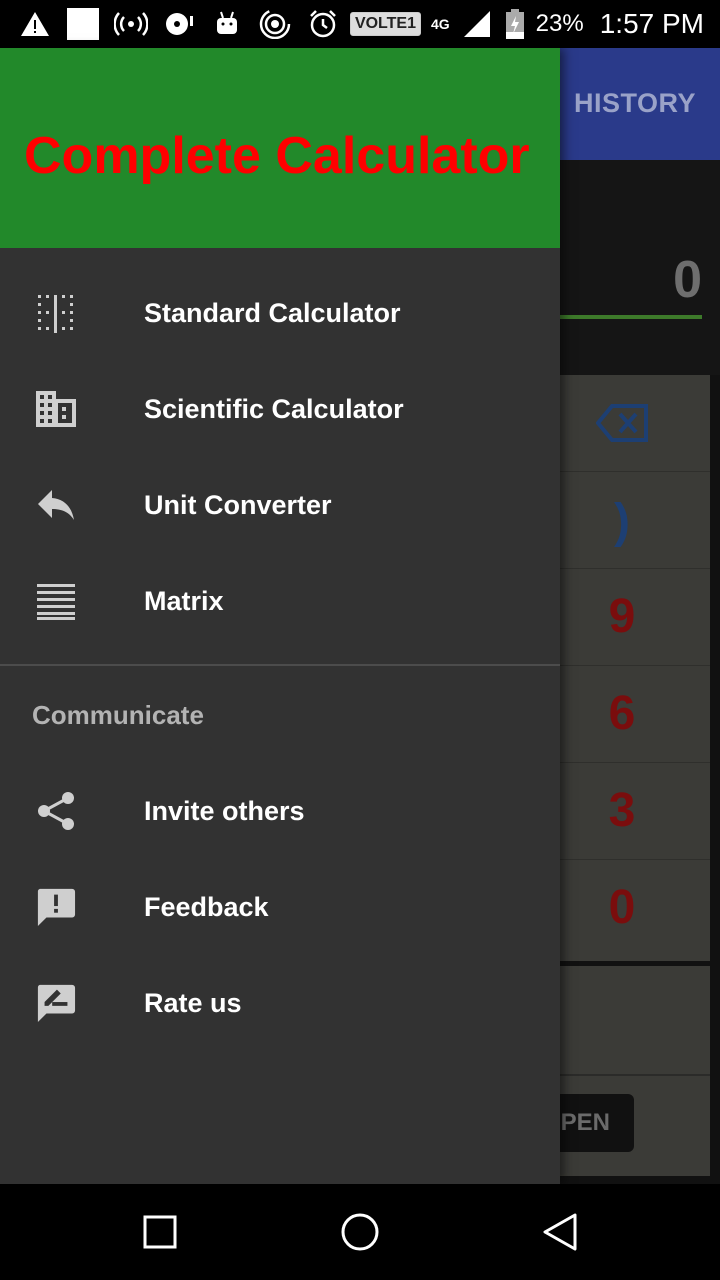 The height and width of the screenshot is (1280, 720). What do you see at coordinates (160, 1232) in the screenshot?
I see `recents-square-icon` at bounding box center [160, 1232].